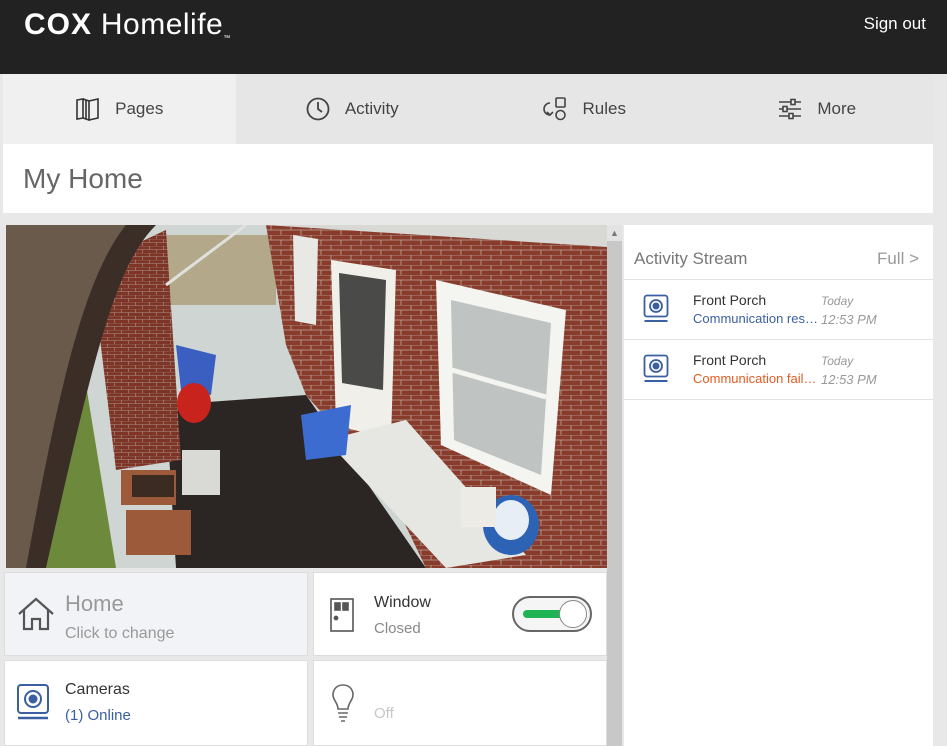  Describe the element at coordinates (554, 109) in the screenshot. I see `rules-icon` at that location.